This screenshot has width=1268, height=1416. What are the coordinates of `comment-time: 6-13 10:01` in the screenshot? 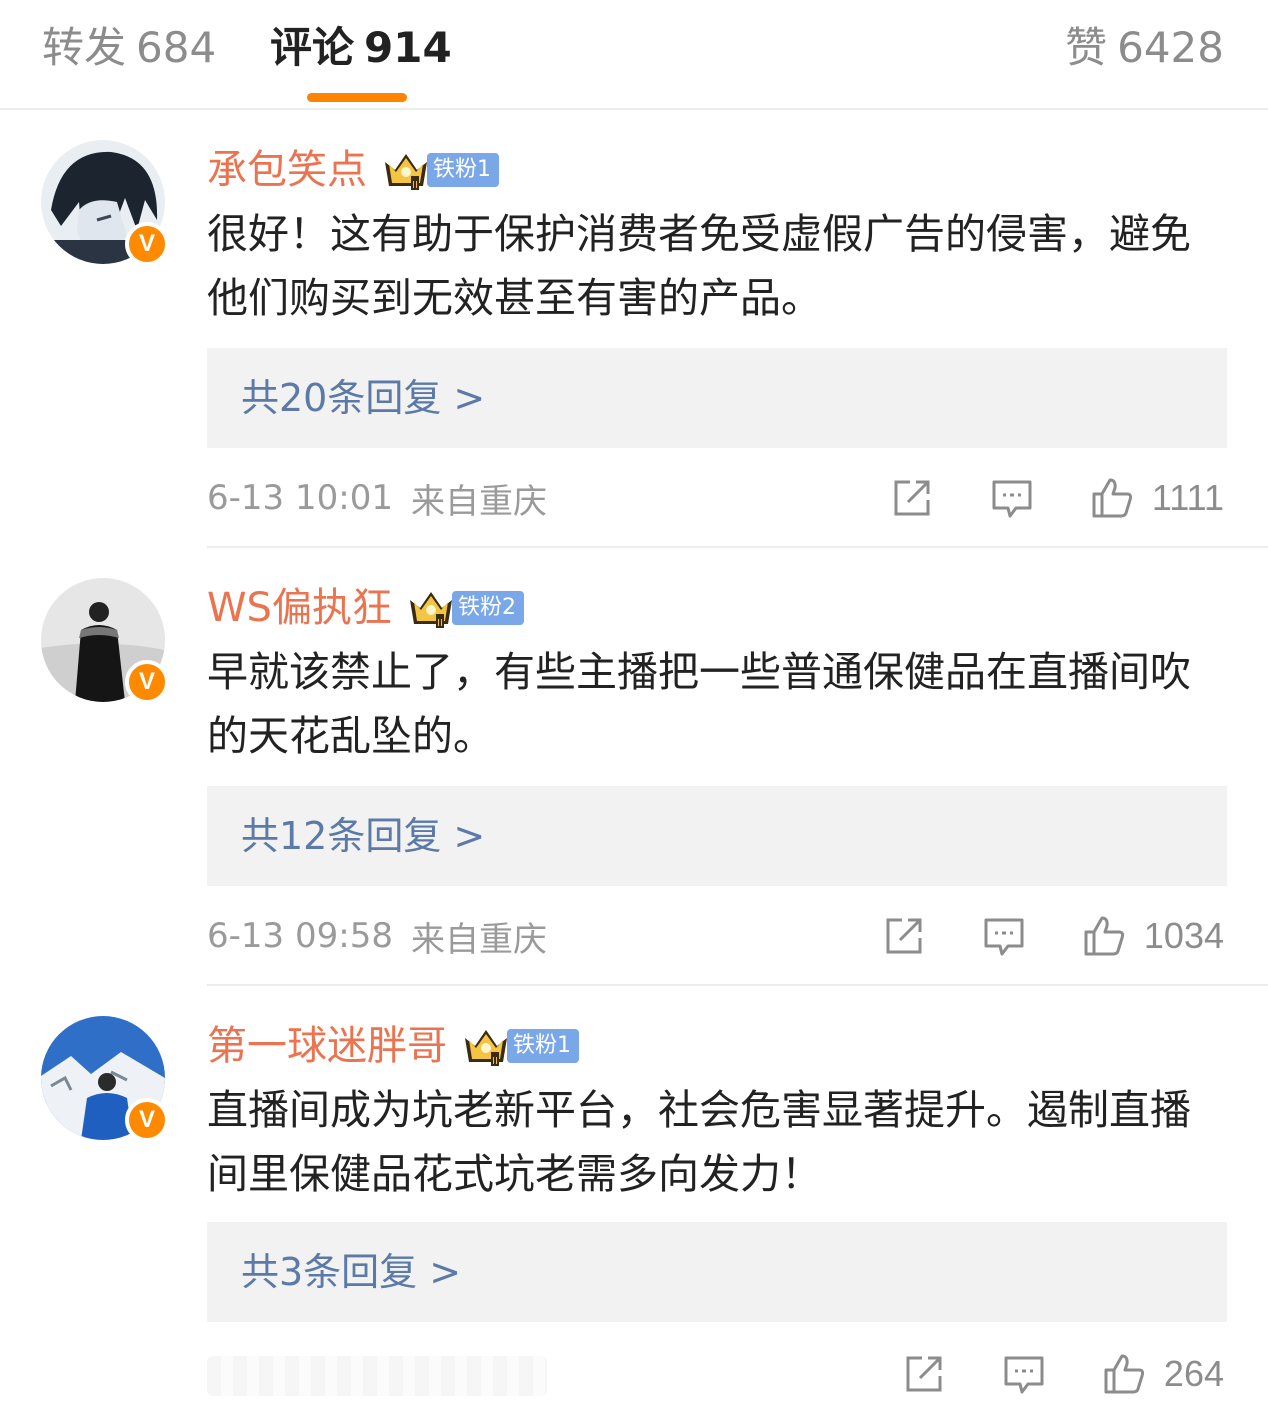 It's located at (300, 498).